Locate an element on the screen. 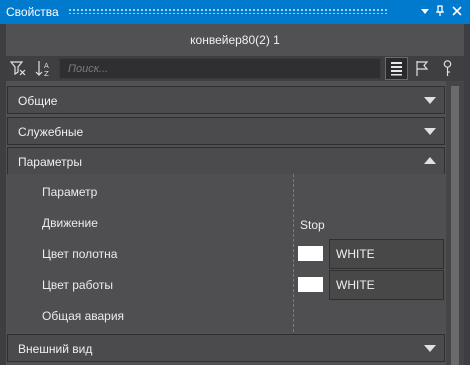 Image resolution: width=470 pixels, height=365 pixels. filter-button is located at coordinates (18, 68).